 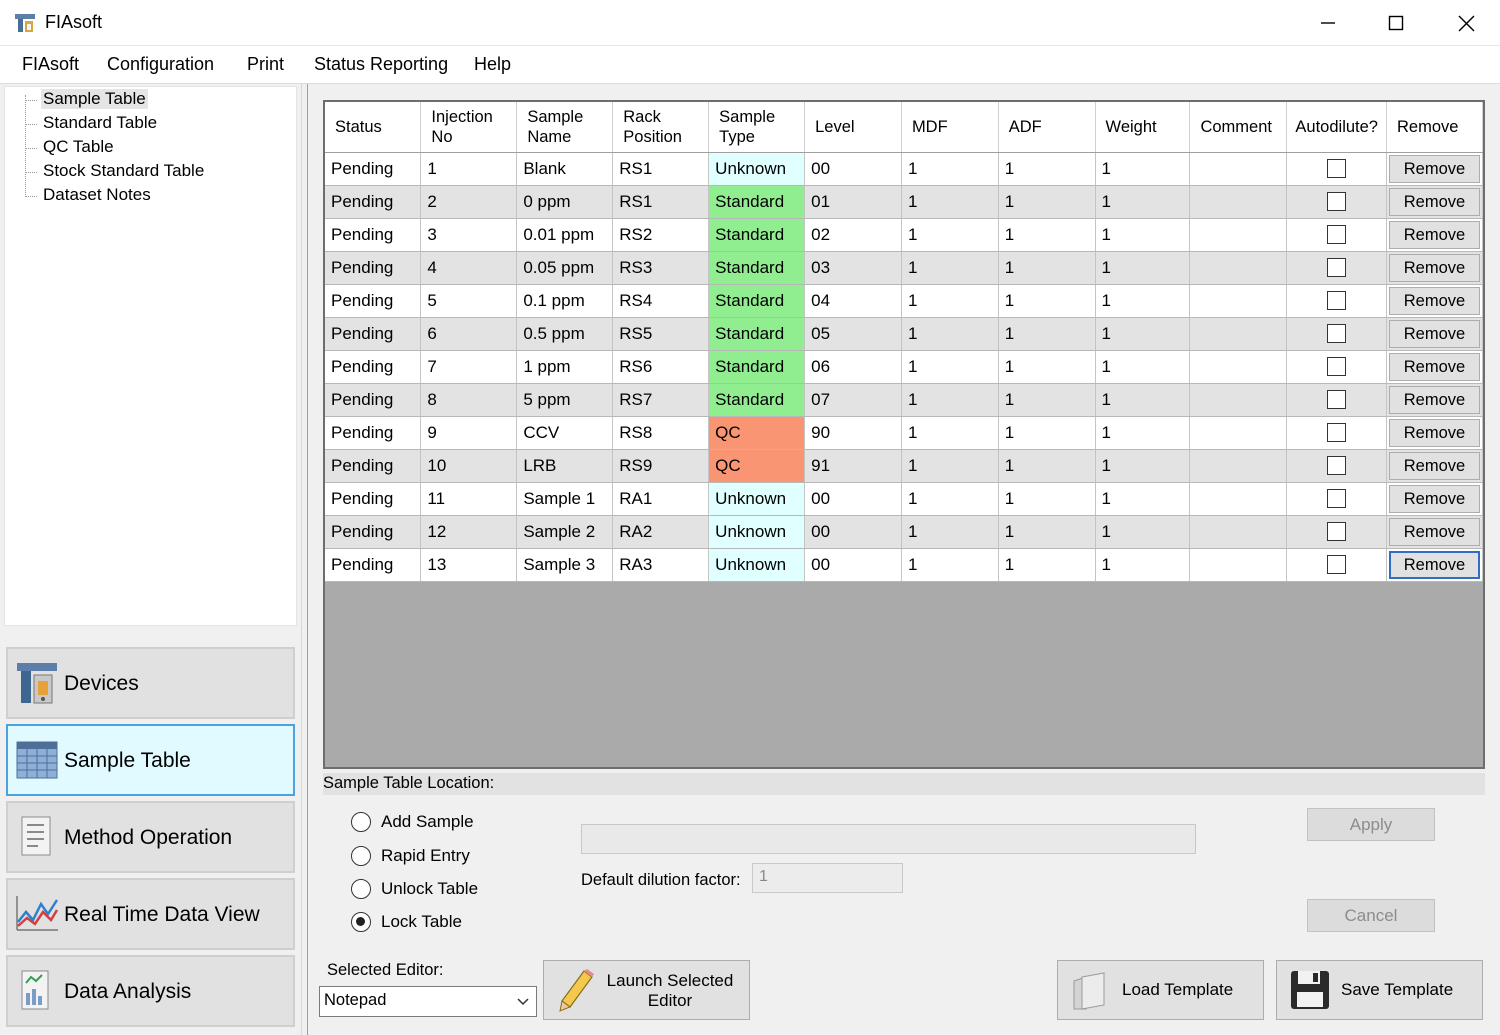 What do you see at coordinates (492, 64) in the screenshot?
I see `menu-help: Help` at bounding box center [492, 64].